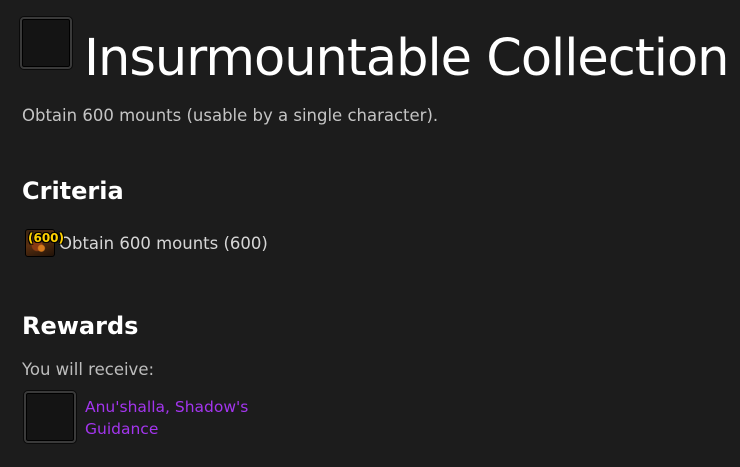 The height and width of the screenshot is (467, 740). I want to click on criteria-count-badge: (600), so click(46, 238).